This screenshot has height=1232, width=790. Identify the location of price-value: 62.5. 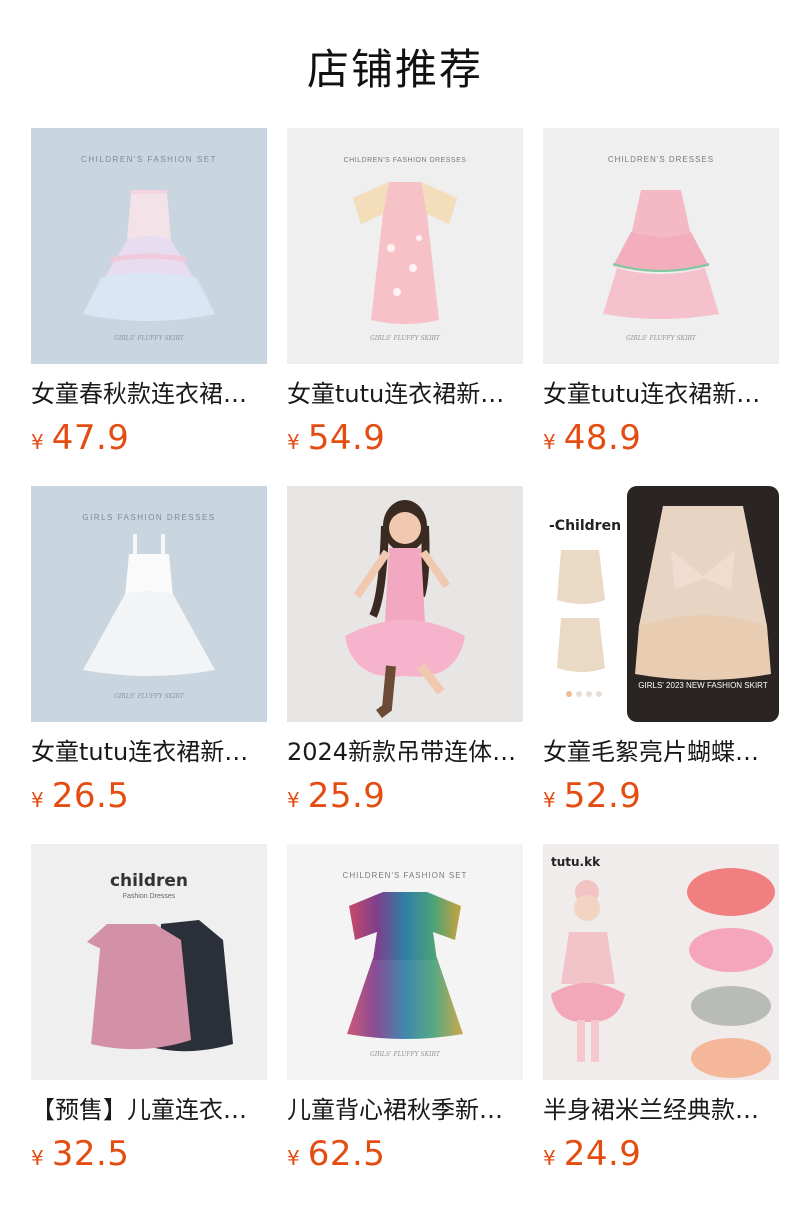
(346, 1154).